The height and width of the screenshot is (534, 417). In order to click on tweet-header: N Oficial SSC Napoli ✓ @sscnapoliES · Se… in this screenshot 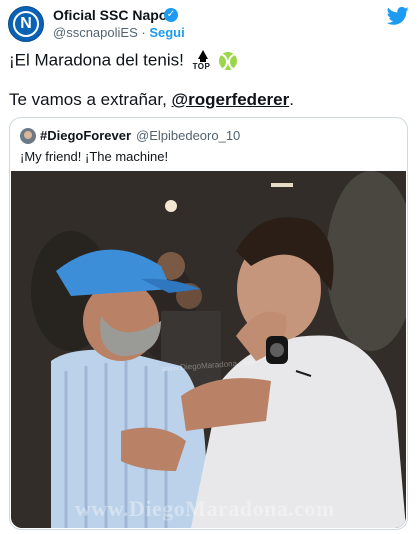, I will do `click(208, 24)`.